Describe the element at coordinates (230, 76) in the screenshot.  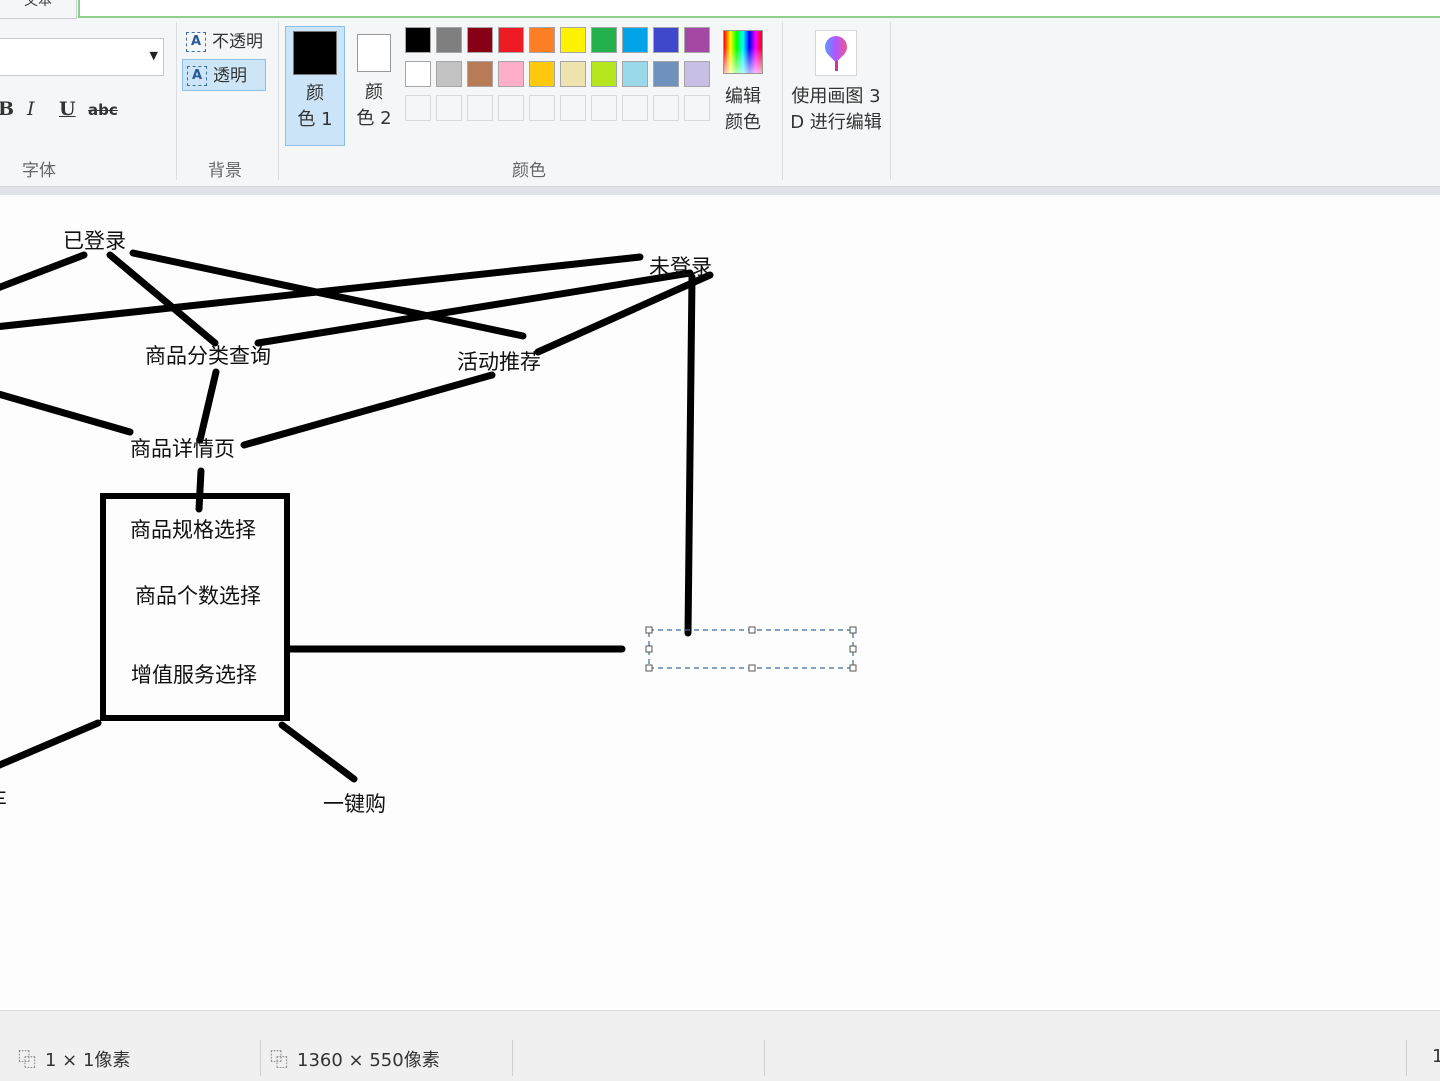
I see `transparent-label: 透明` at that location.